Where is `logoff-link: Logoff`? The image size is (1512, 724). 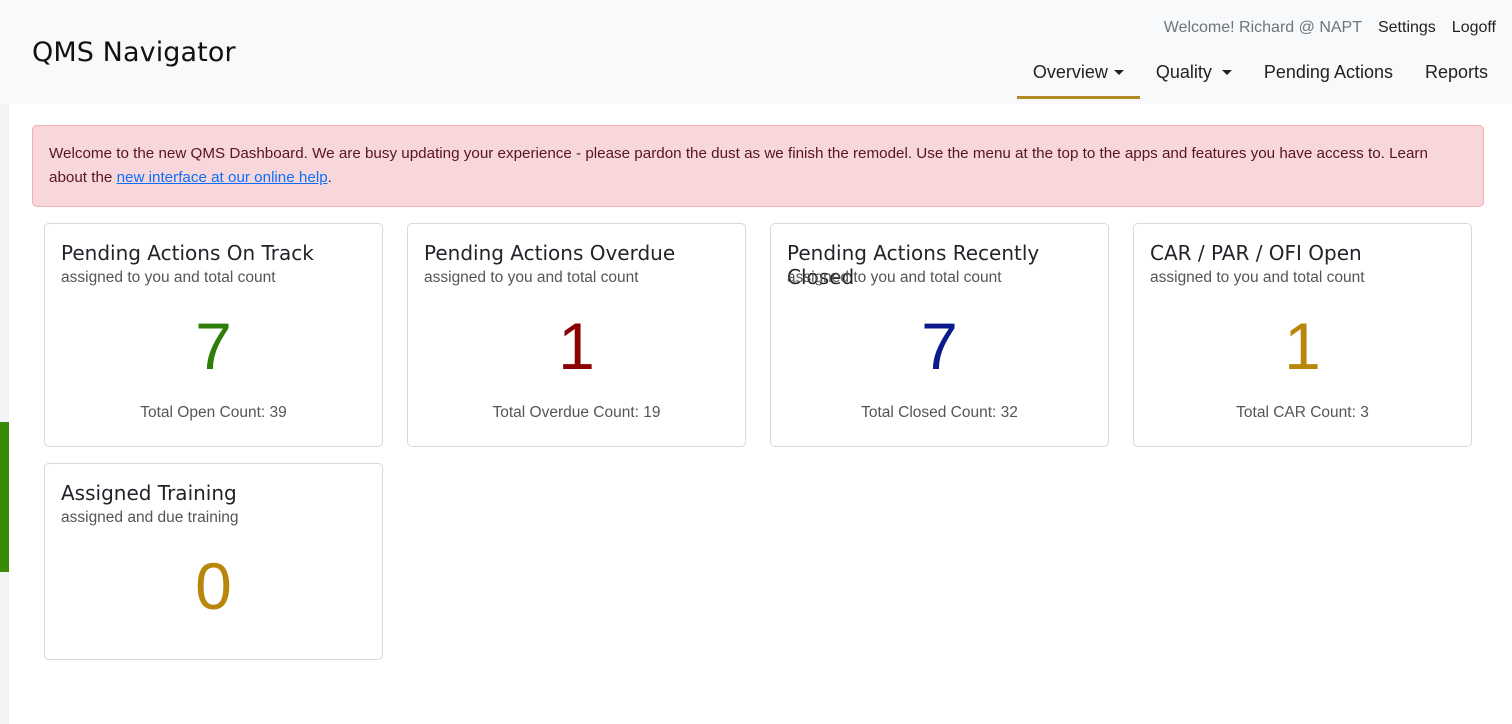 logoff-link: Logoff is located at coordinates (1474, 28).